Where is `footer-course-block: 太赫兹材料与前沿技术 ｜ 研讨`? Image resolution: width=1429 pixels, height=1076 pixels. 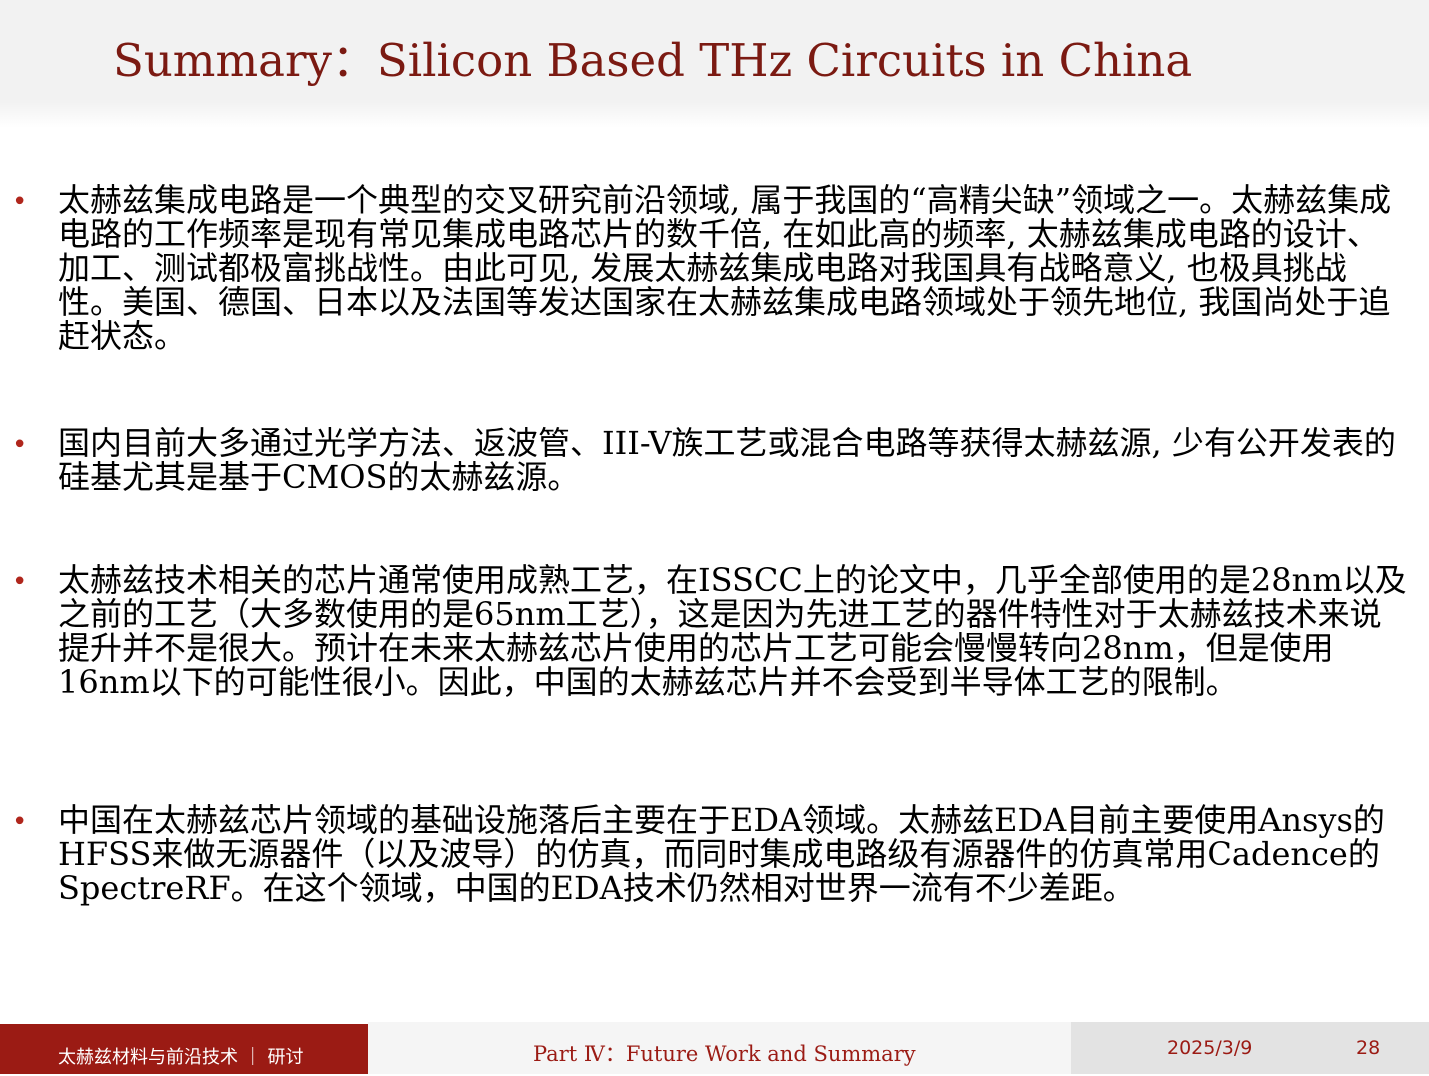
footer-course-block: 太赫兹材料与前沿技术 ｜ 研讨 is located at coordinates (184, 1049).